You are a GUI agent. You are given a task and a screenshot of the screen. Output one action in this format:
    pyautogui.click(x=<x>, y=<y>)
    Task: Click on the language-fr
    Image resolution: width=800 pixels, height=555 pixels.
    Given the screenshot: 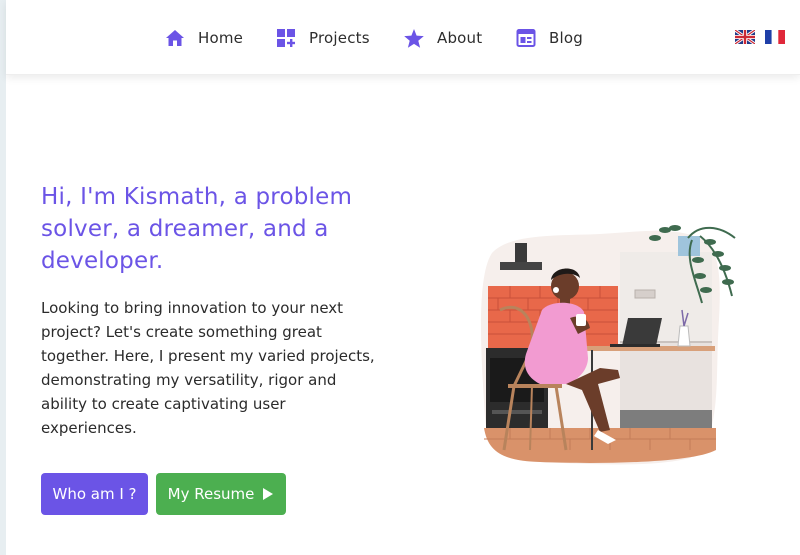 What is the action you would take?
    pyautogui.click(x=775, y=37)
    